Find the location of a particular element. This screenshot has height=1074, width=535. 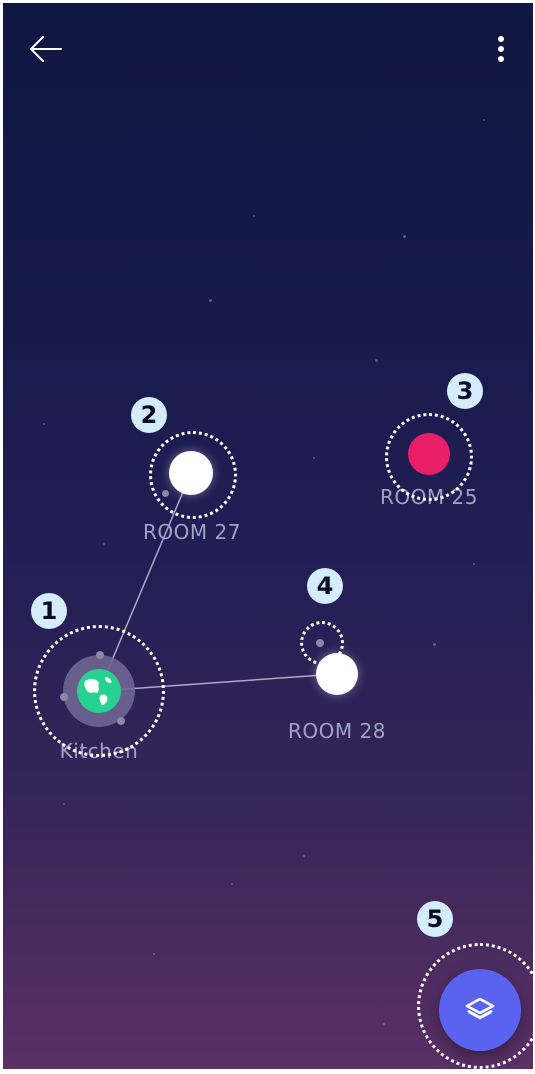

globe-icon is located at coordinates (98, 691).